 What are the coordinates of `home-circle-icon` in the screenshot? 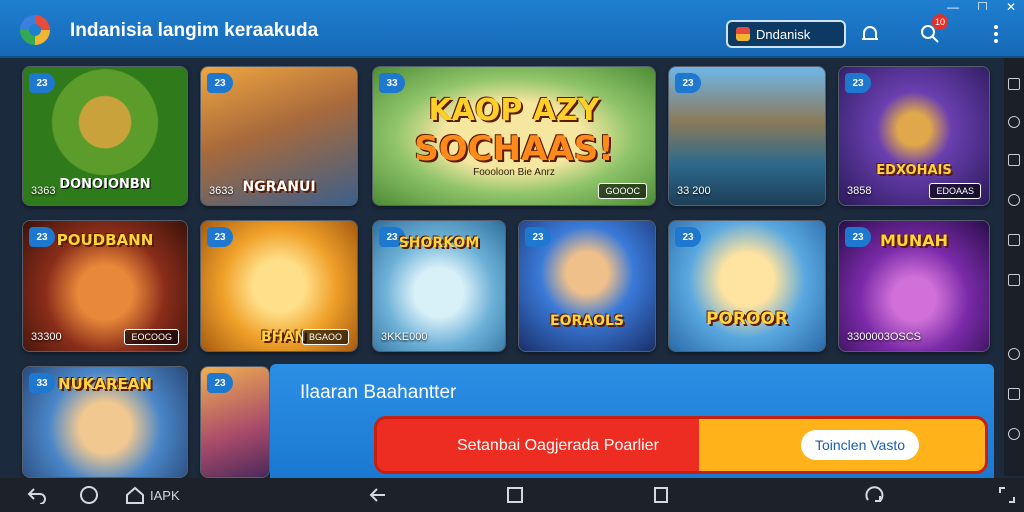 It's located at (89, 495).